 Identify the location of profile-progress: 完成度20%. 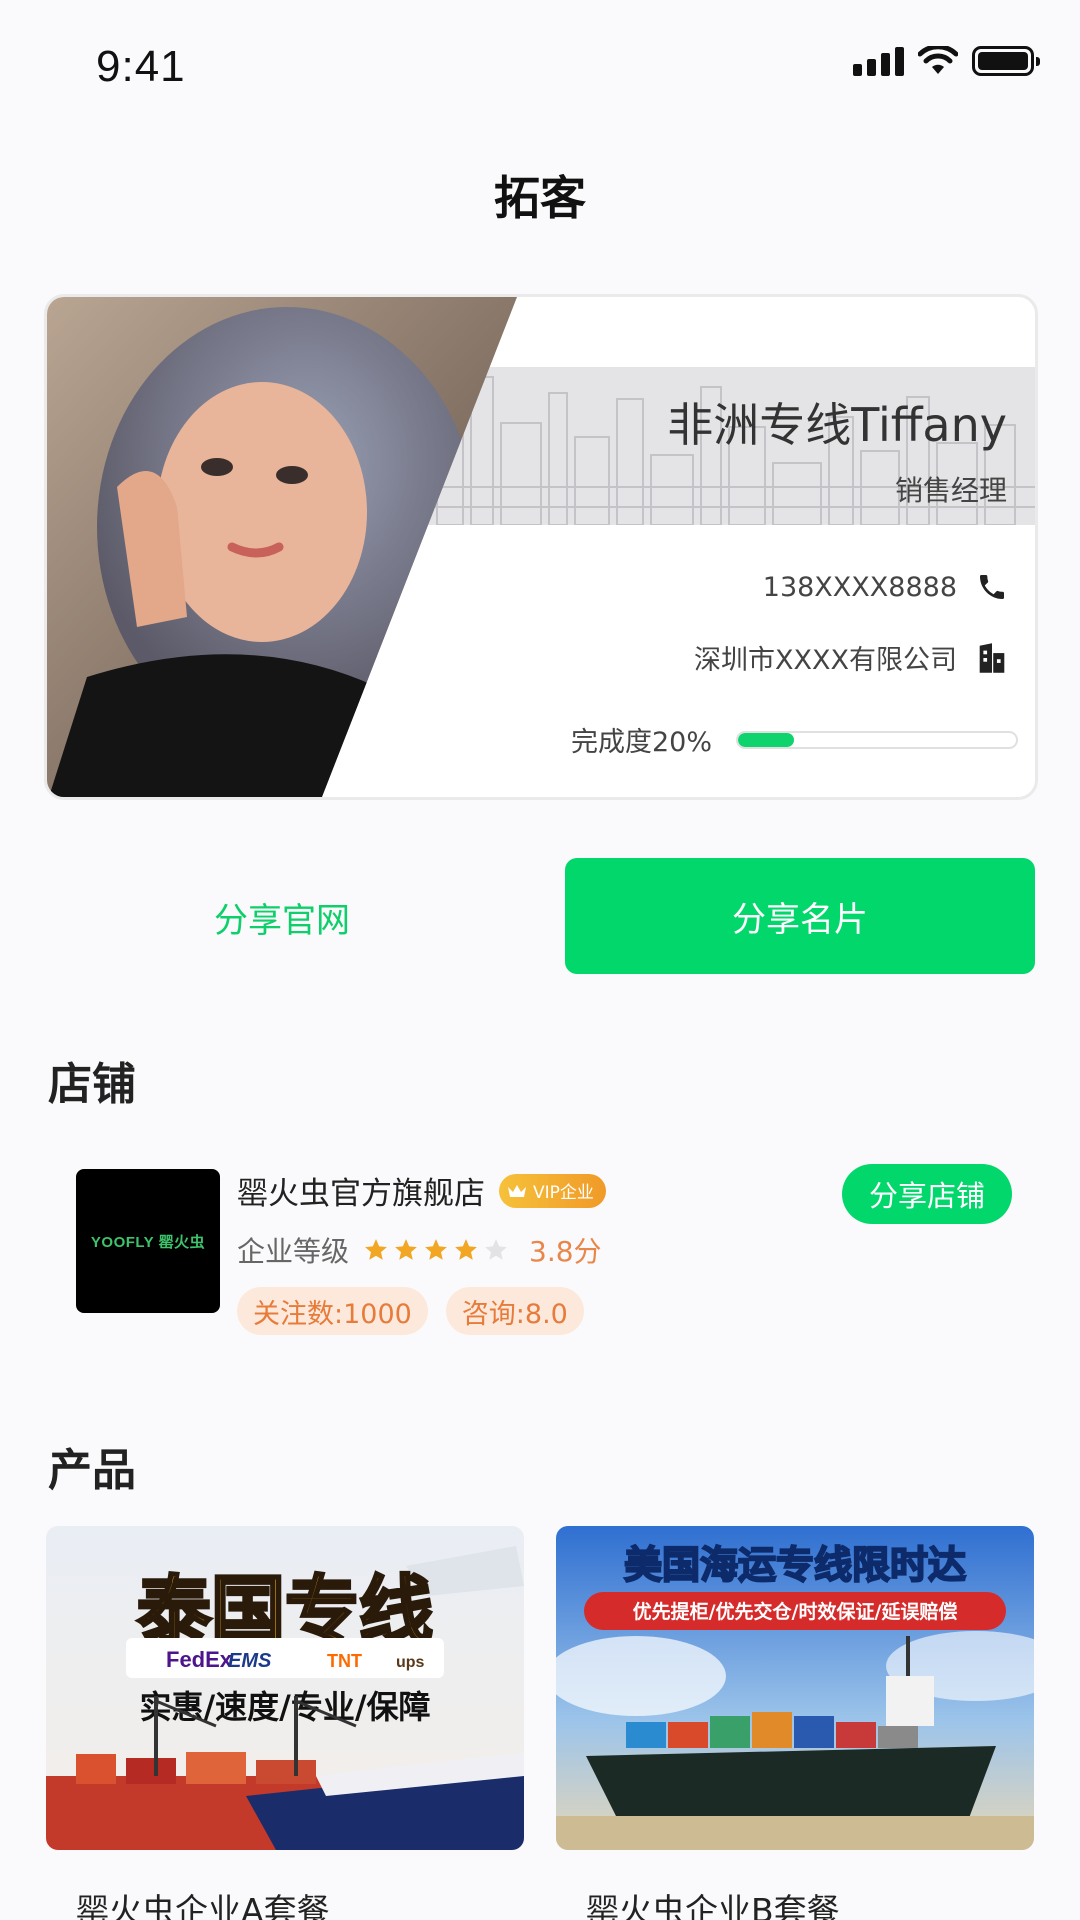
(795, 739).